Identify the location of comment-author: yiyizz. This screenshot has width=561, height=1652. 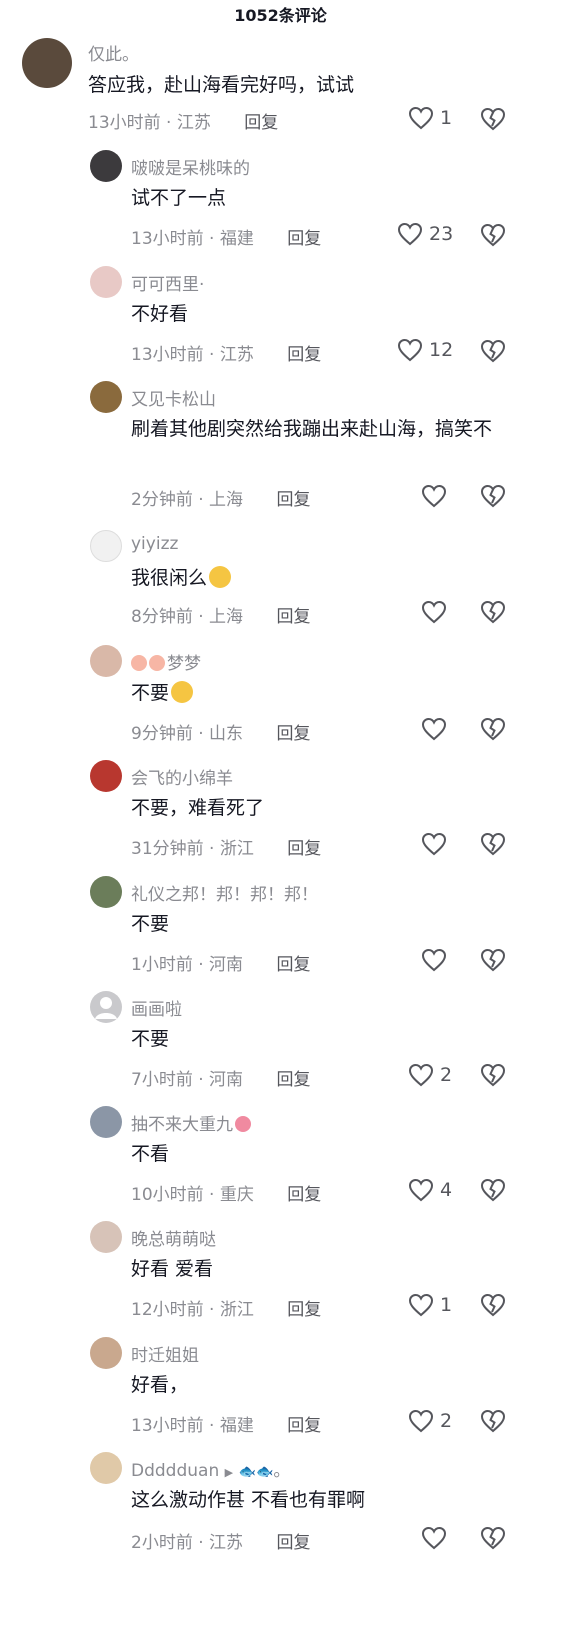
(154, 544).